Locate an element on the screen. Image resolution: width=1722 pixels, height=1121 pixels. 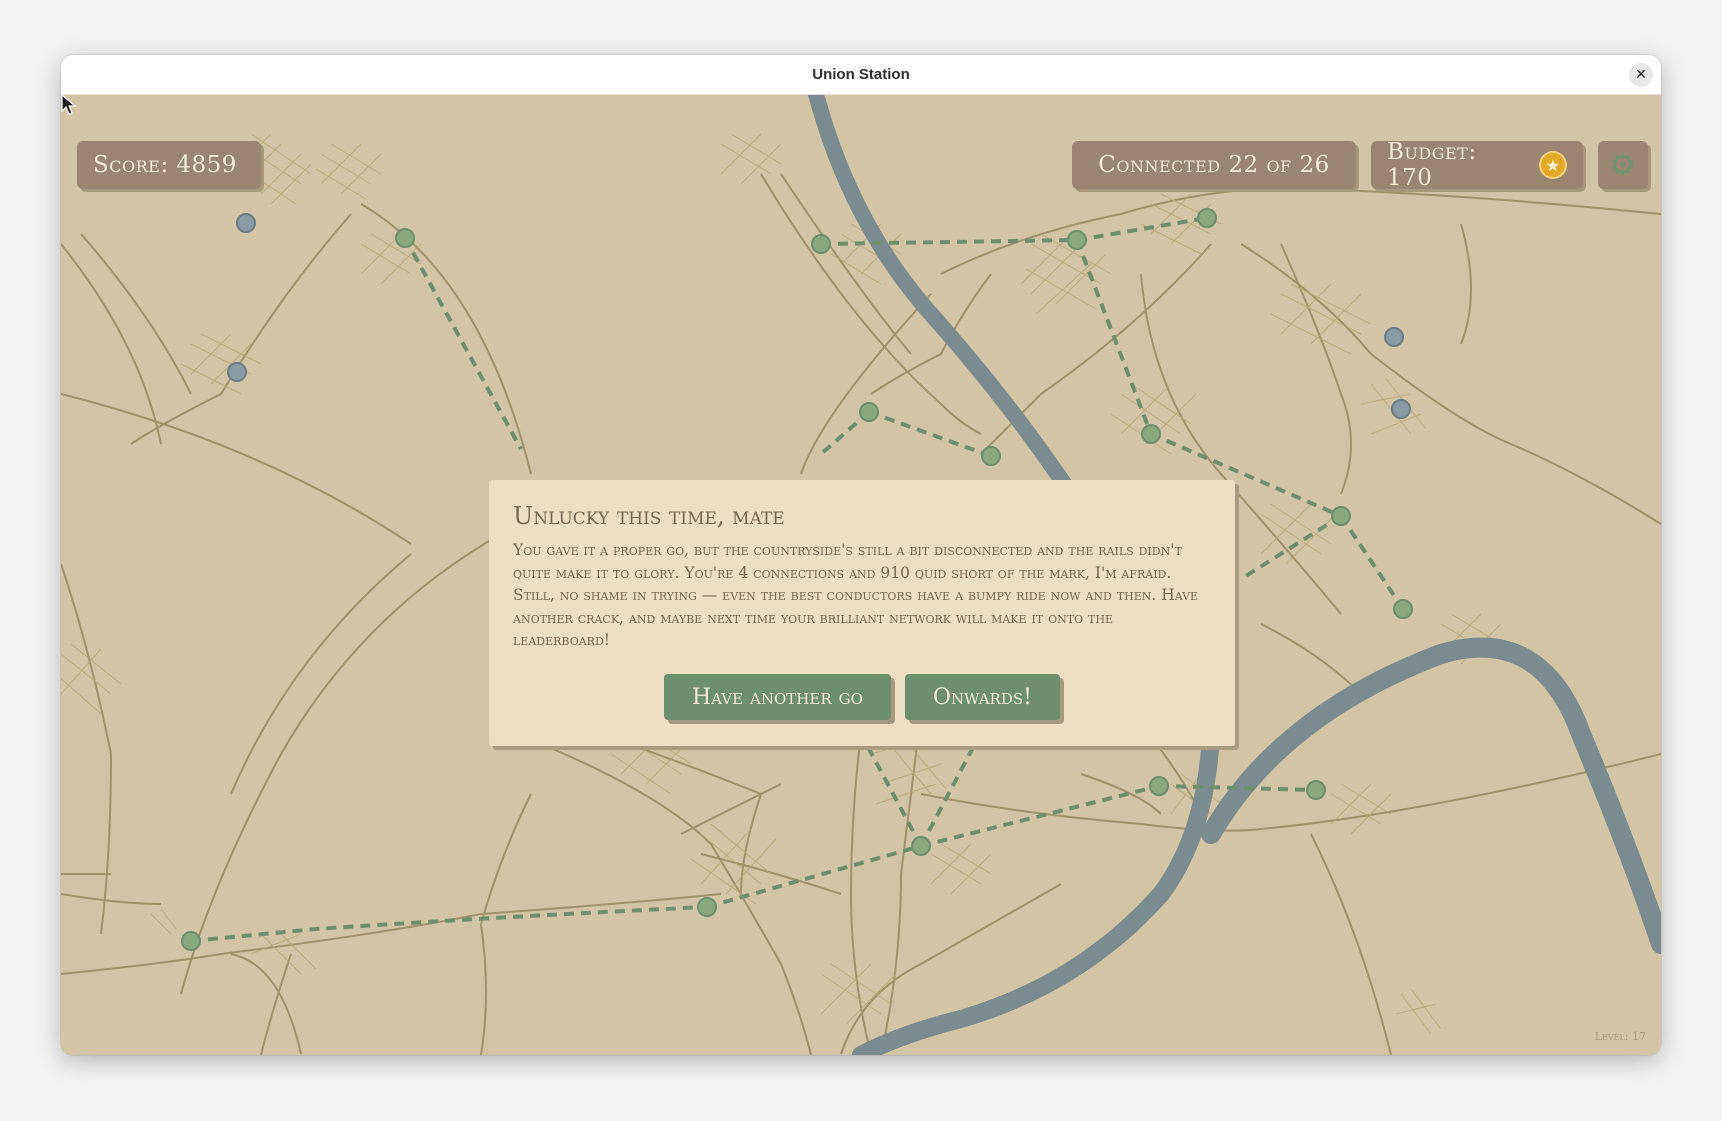
gear-icon: ⚙ is located at coordinates (1623, 165).